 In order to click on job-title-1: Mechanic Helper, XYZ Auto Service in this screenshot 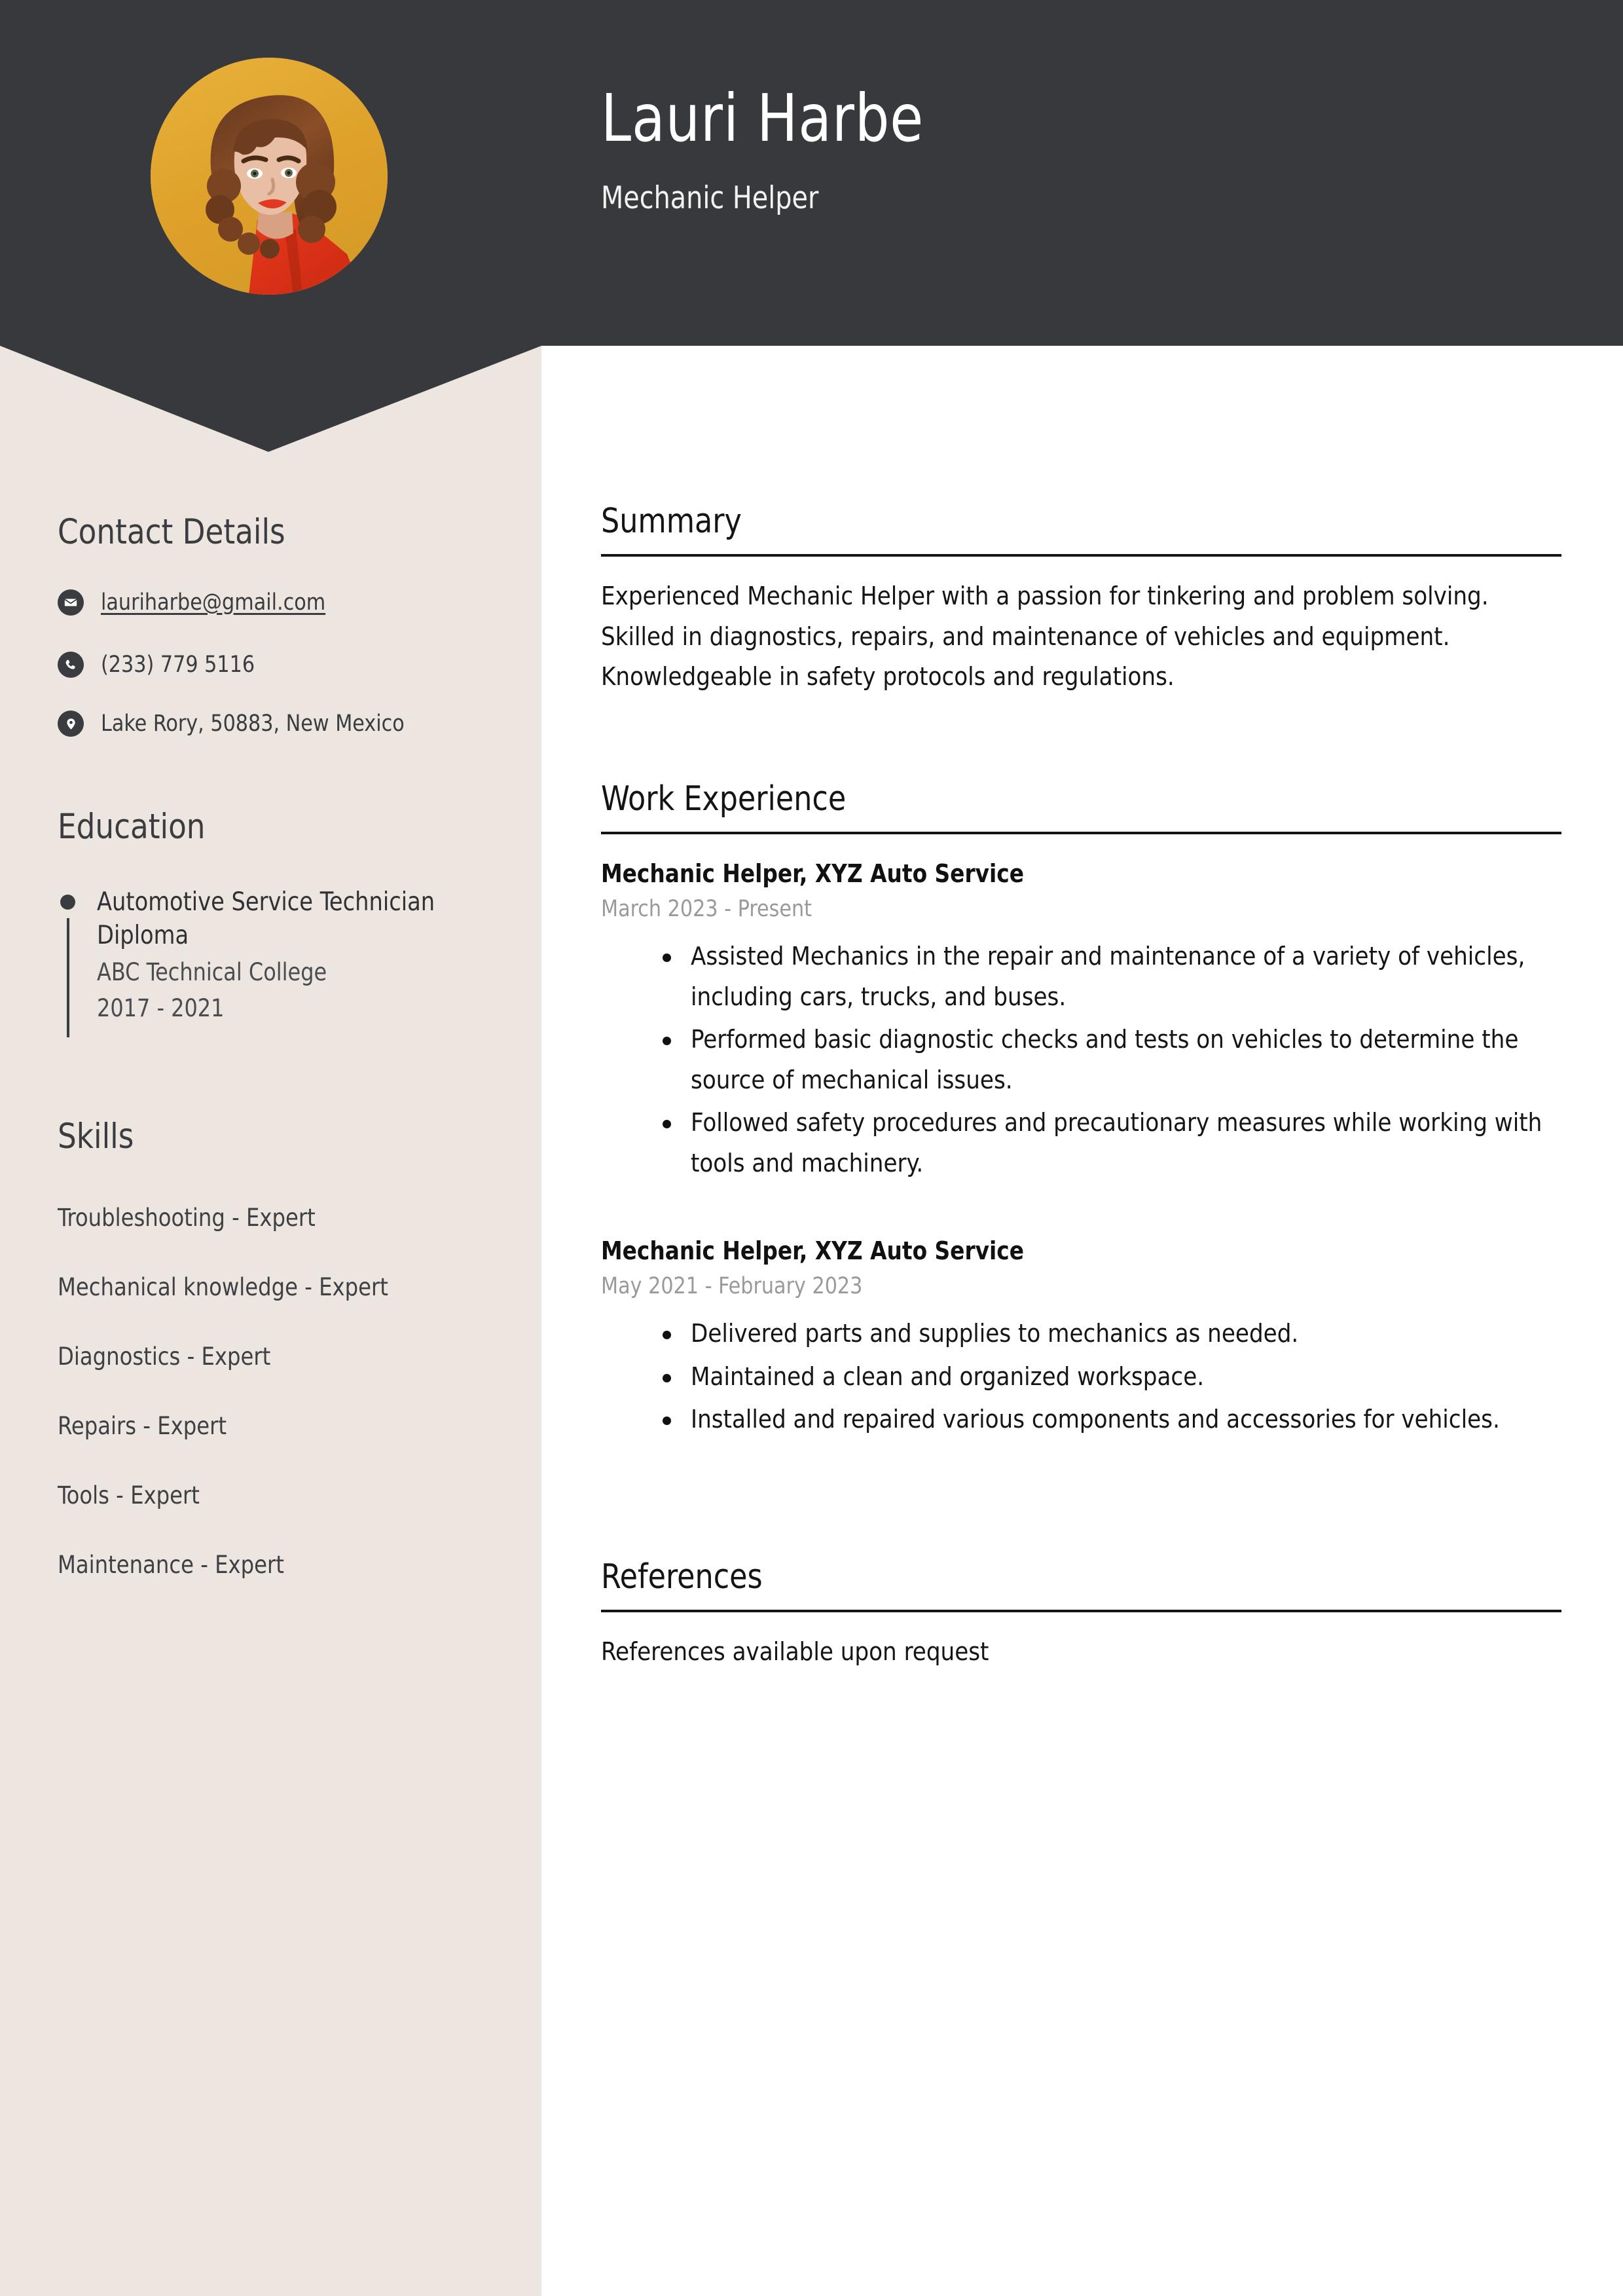, I will do `click(812, 874)`.